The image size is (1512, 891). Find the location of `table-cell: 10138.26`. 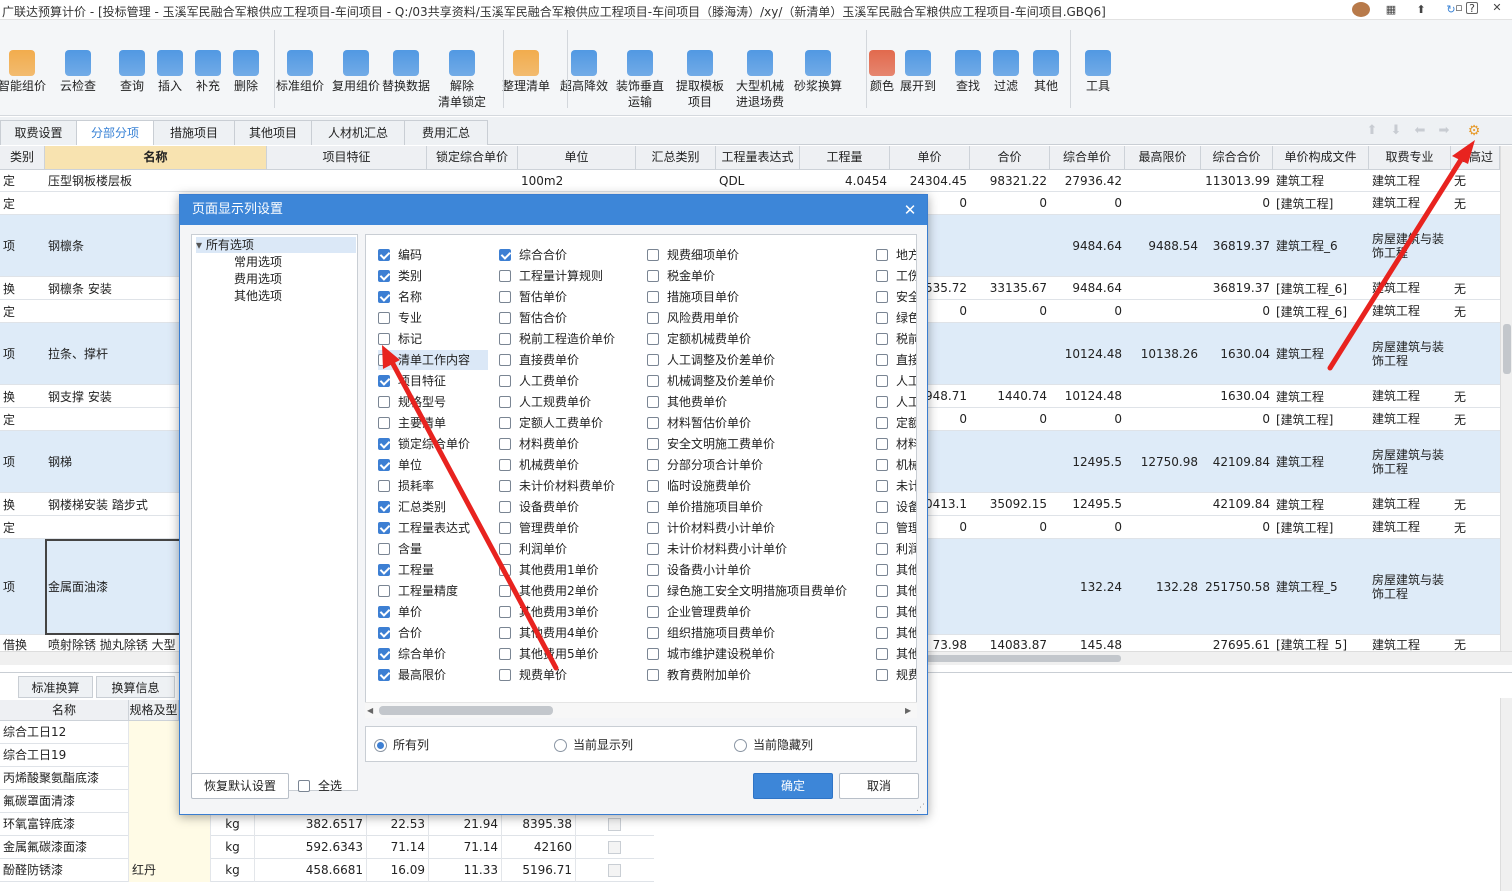

table-cell: 10138.26 is located at coordinates (1163, 353).